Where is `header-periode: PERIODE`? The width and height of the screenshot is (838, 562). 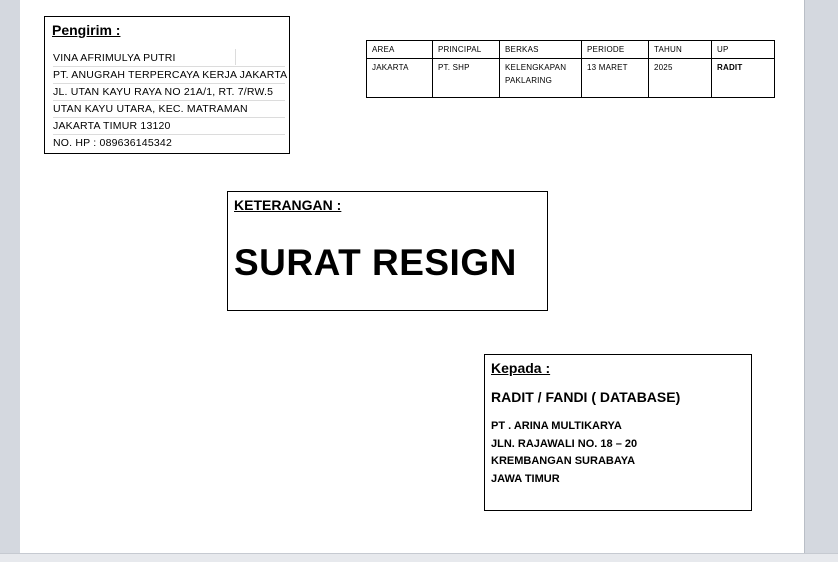
header-periode: PERIODE is located at coordinates (615, 49).